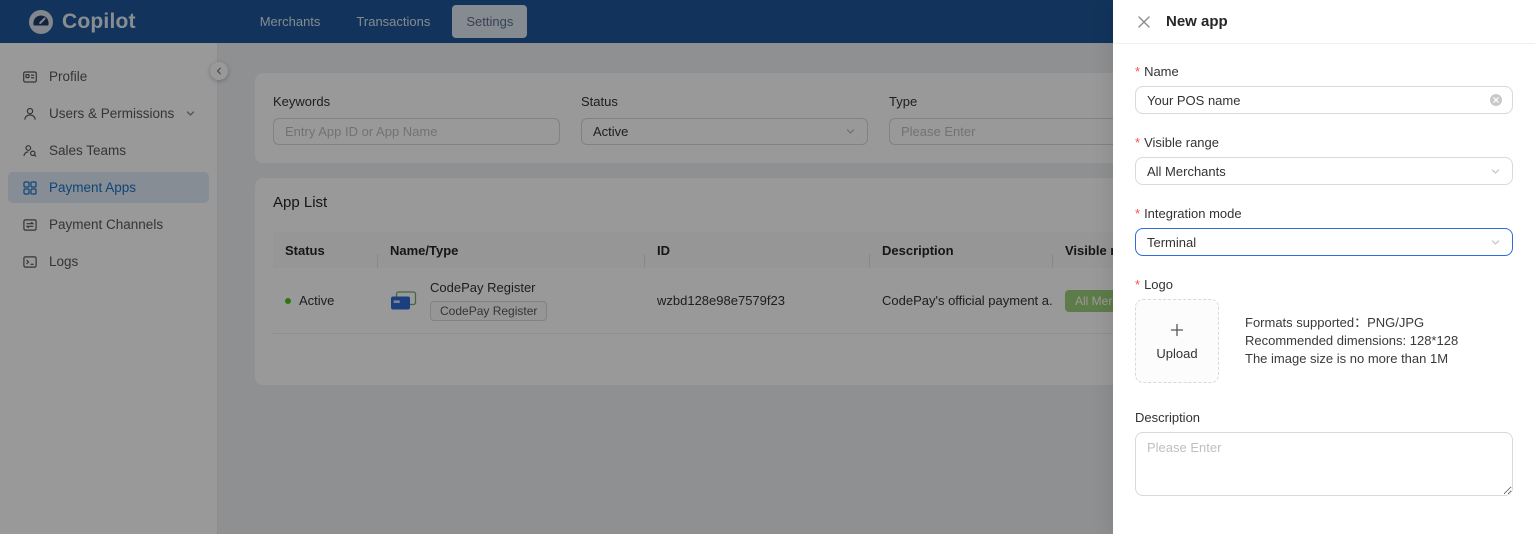  What do you see at coordinates (1496, 100) in the screenshot?
I see `clear-input-icon` at bounding box center [1496, 100].